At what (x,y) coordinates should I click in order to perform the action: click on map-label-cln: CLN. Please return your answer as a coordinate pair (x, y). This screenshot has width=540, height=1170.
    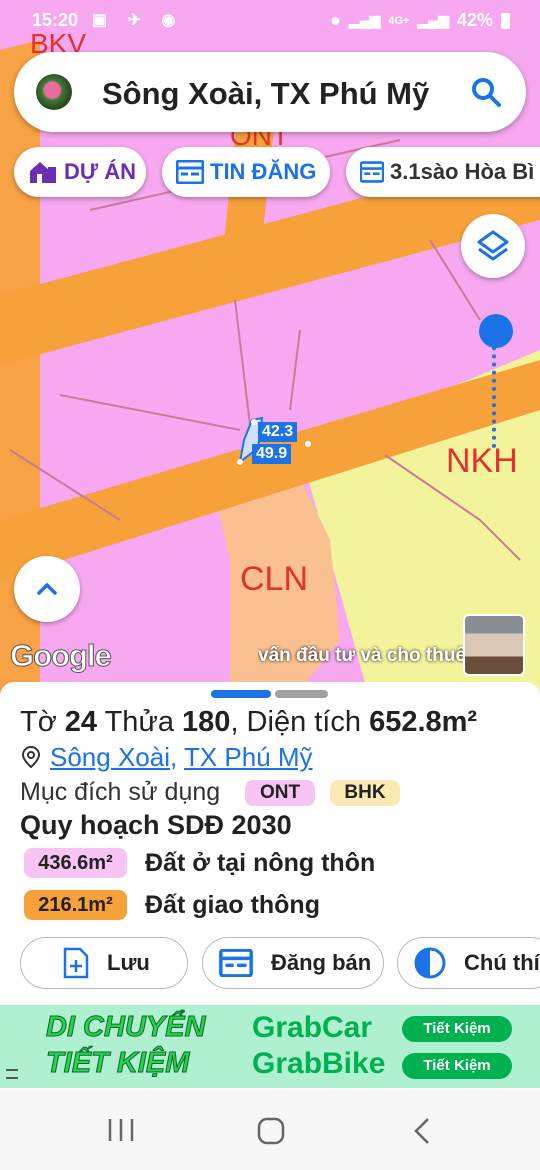
    Looking at the image, I should click on (274, 579).